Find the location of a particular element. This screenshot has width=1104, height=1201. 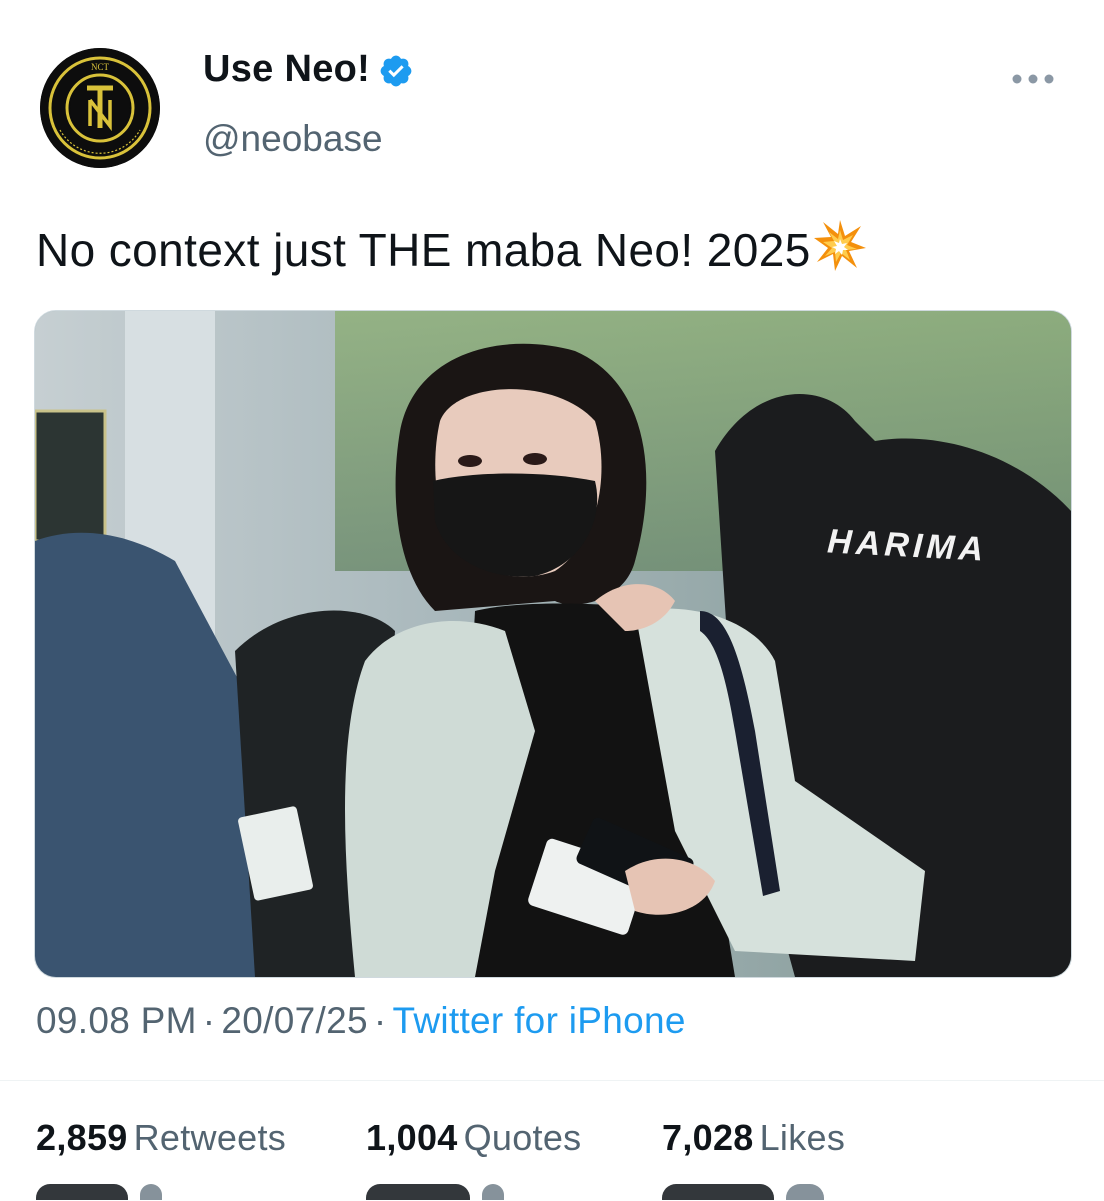

retweets-count: 2,859 is located at coordinates (82, 1137).